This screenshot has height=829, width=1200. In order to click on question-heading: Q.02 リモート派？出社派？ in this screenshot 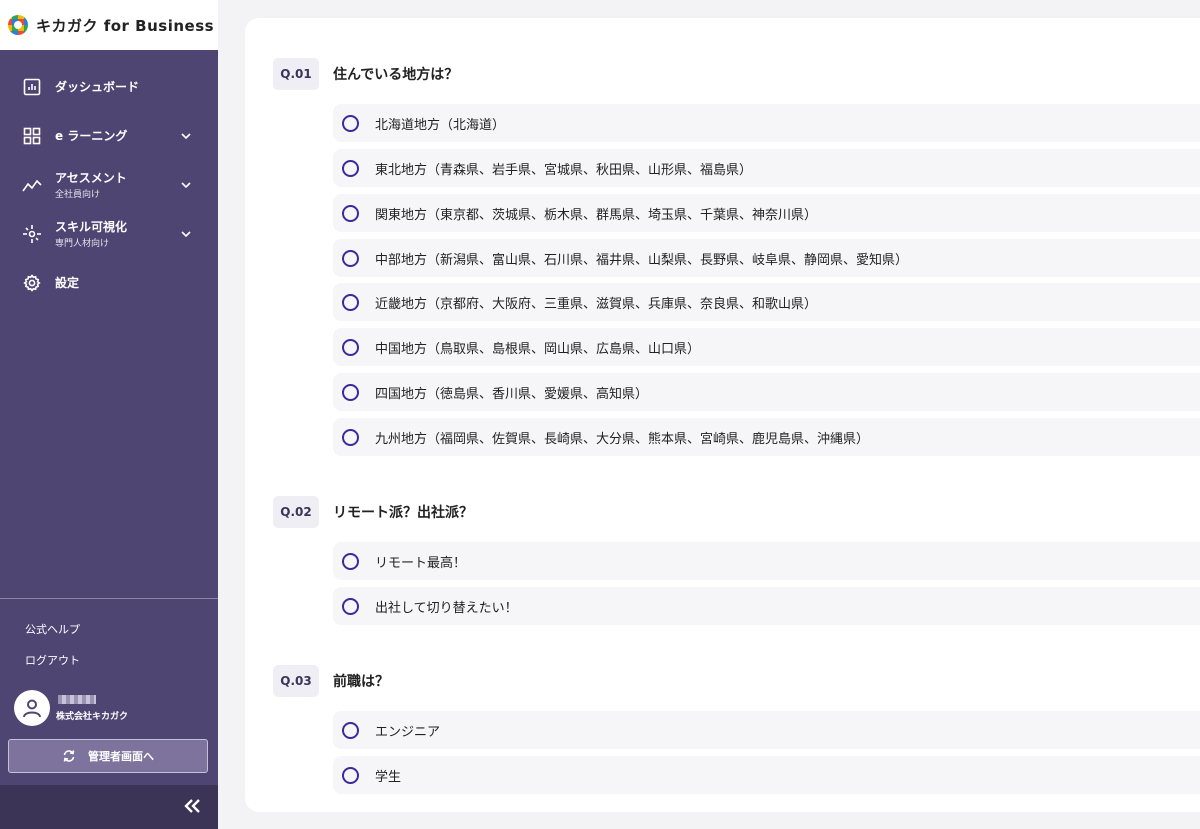, I will do `click(373, 512)`.